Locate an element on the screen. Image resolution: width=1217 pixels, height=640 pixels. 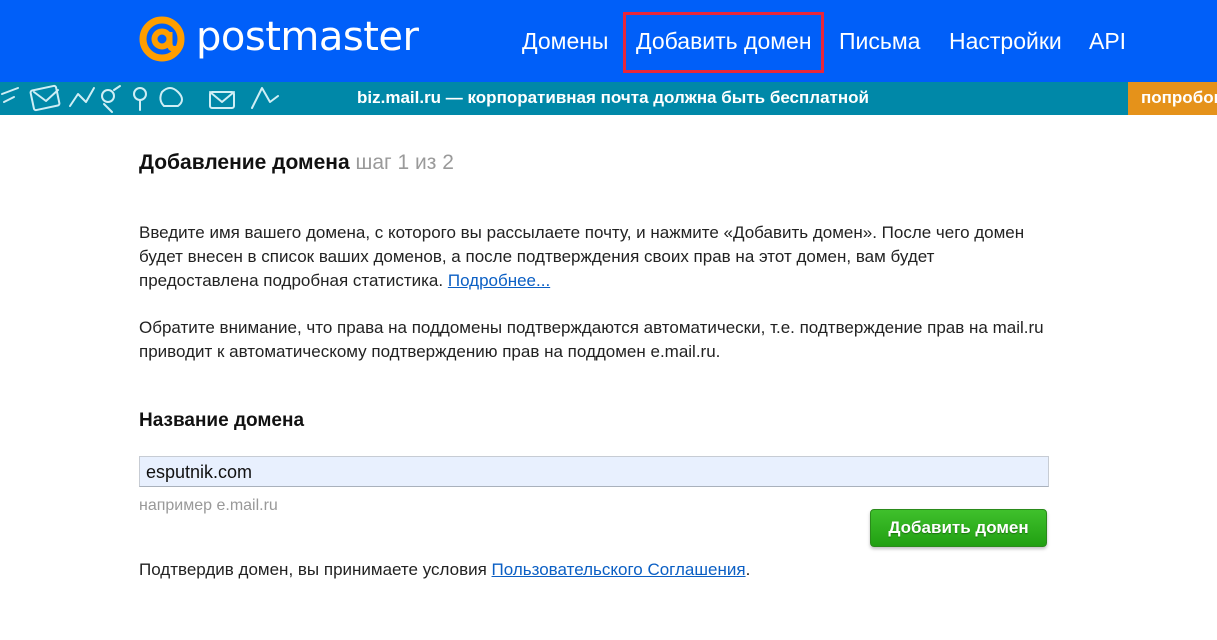
domain-hint: например e.mail.ru is located at coordinates (208, 505).